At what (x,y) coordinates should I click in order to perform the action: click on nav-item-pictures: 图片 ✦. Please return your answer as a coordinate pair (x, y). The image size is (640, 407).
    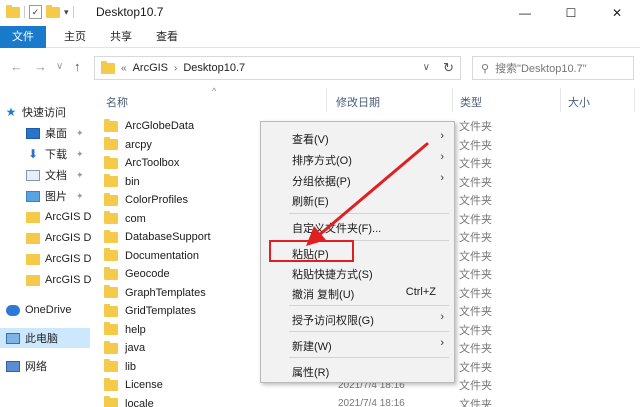
    Looking at the image, I should click on (55, 196).